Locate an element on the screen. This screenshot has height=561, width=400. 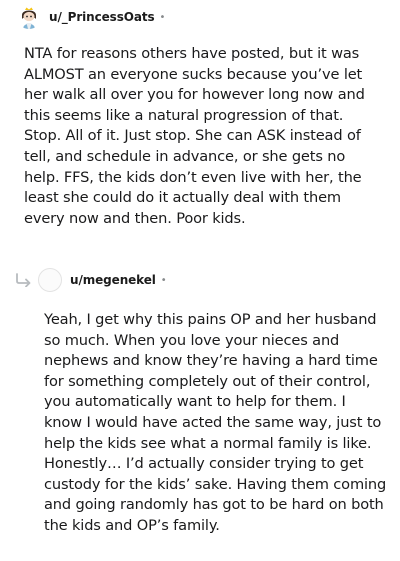
comment-author-username: u/megenekel is located at coordinates (113, 280).